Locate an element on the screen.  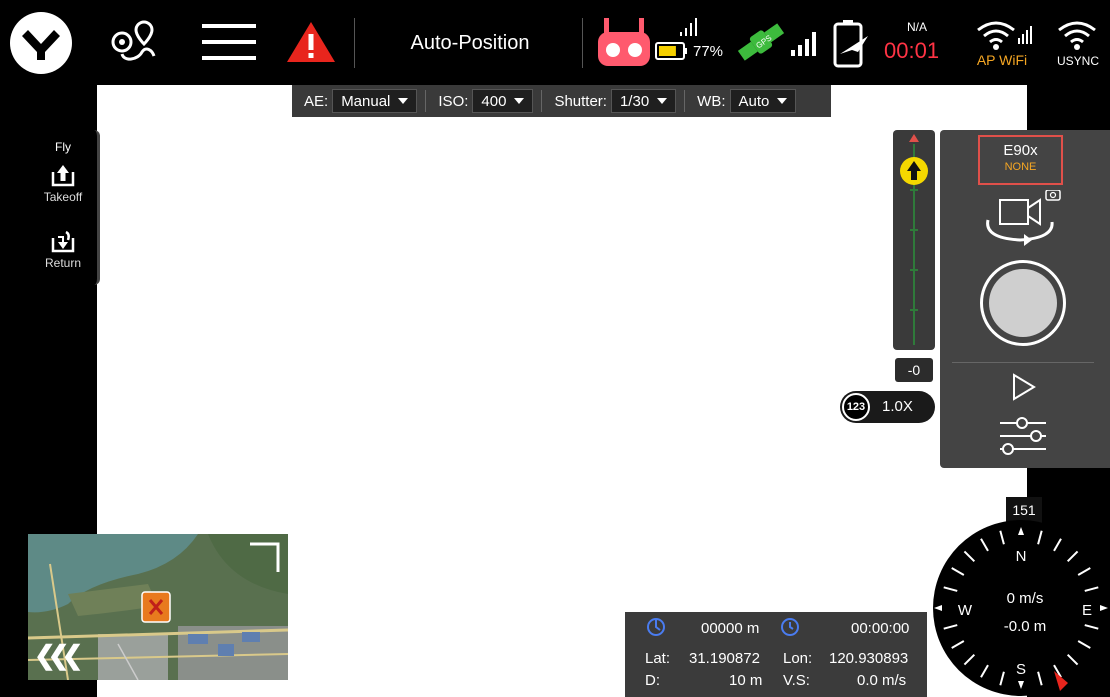
battery-icon is located at coordinates (672, 51).